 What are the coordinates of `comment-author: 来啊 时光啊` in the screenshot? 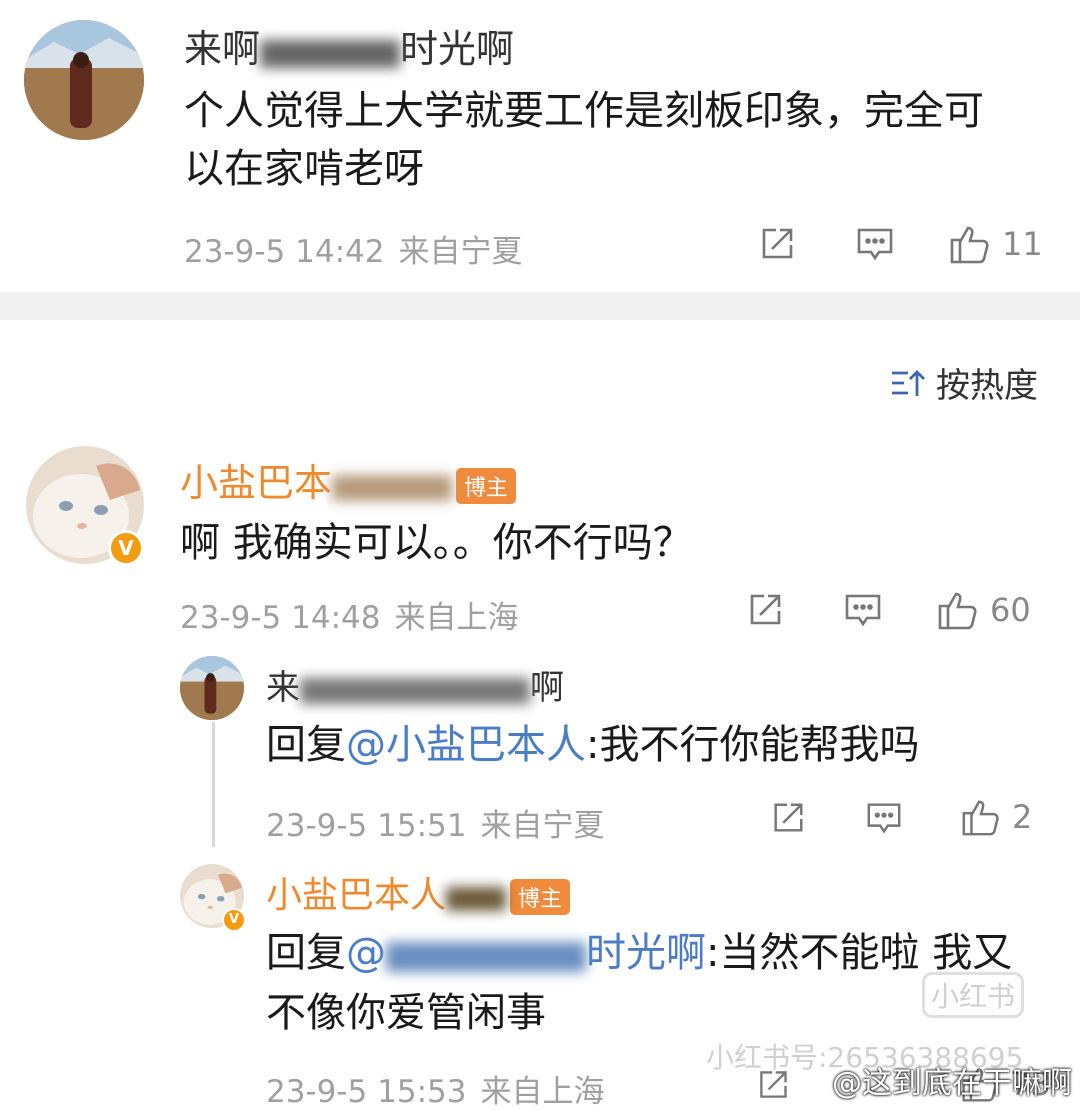 It's located at (349, 46).